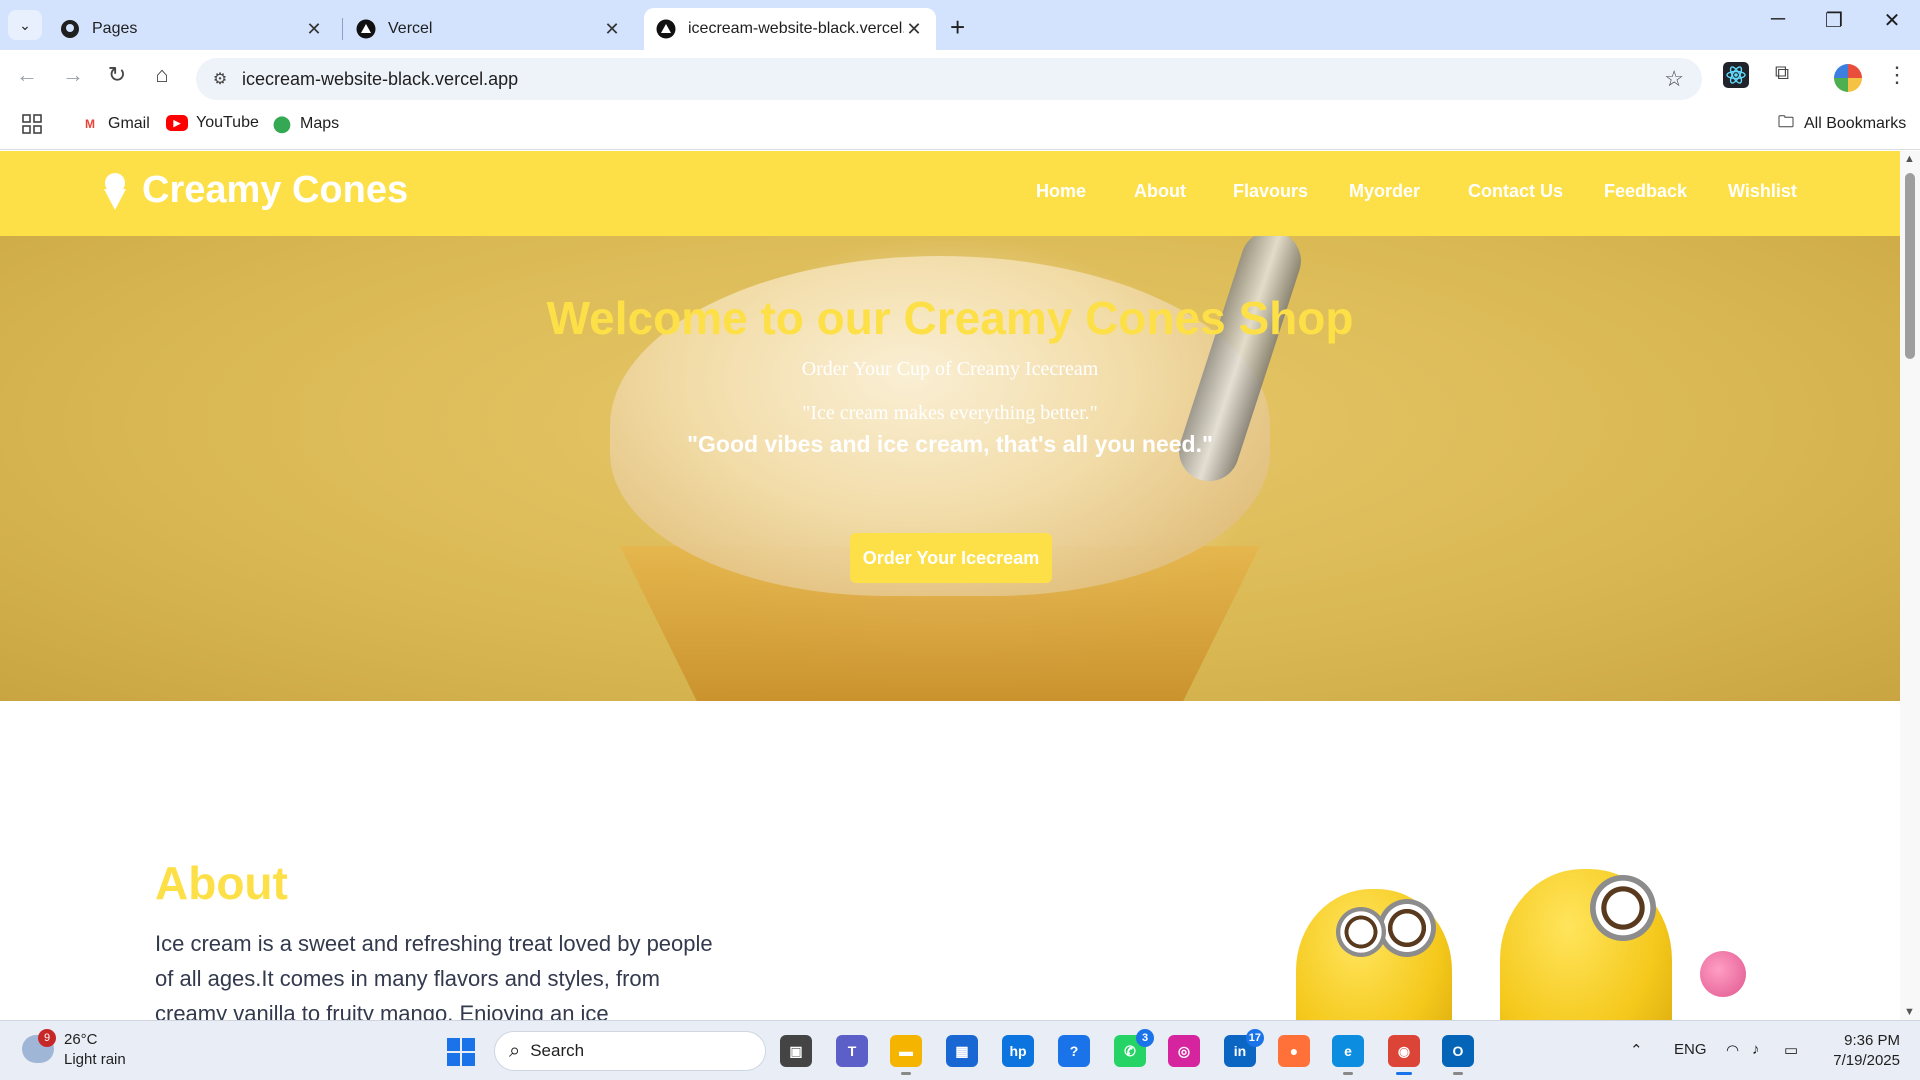 This screenshot has height=1080, width=1920. I want to click on address-bar: ⚙ icecream-website-black.vercel.app ☆, so click(949, 79).